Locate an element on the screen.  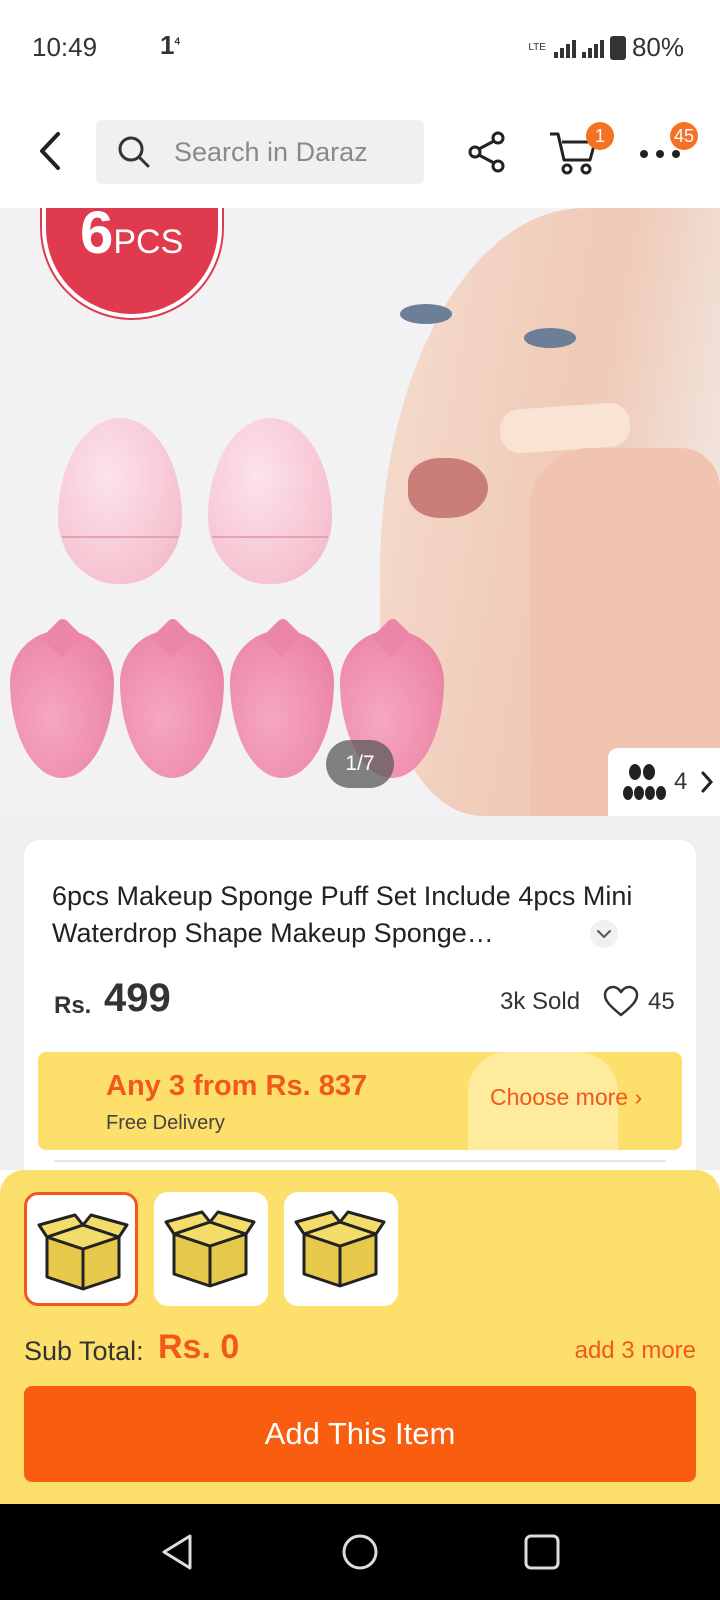
price-currency: Rs. is located at coordinates (73, 1005).